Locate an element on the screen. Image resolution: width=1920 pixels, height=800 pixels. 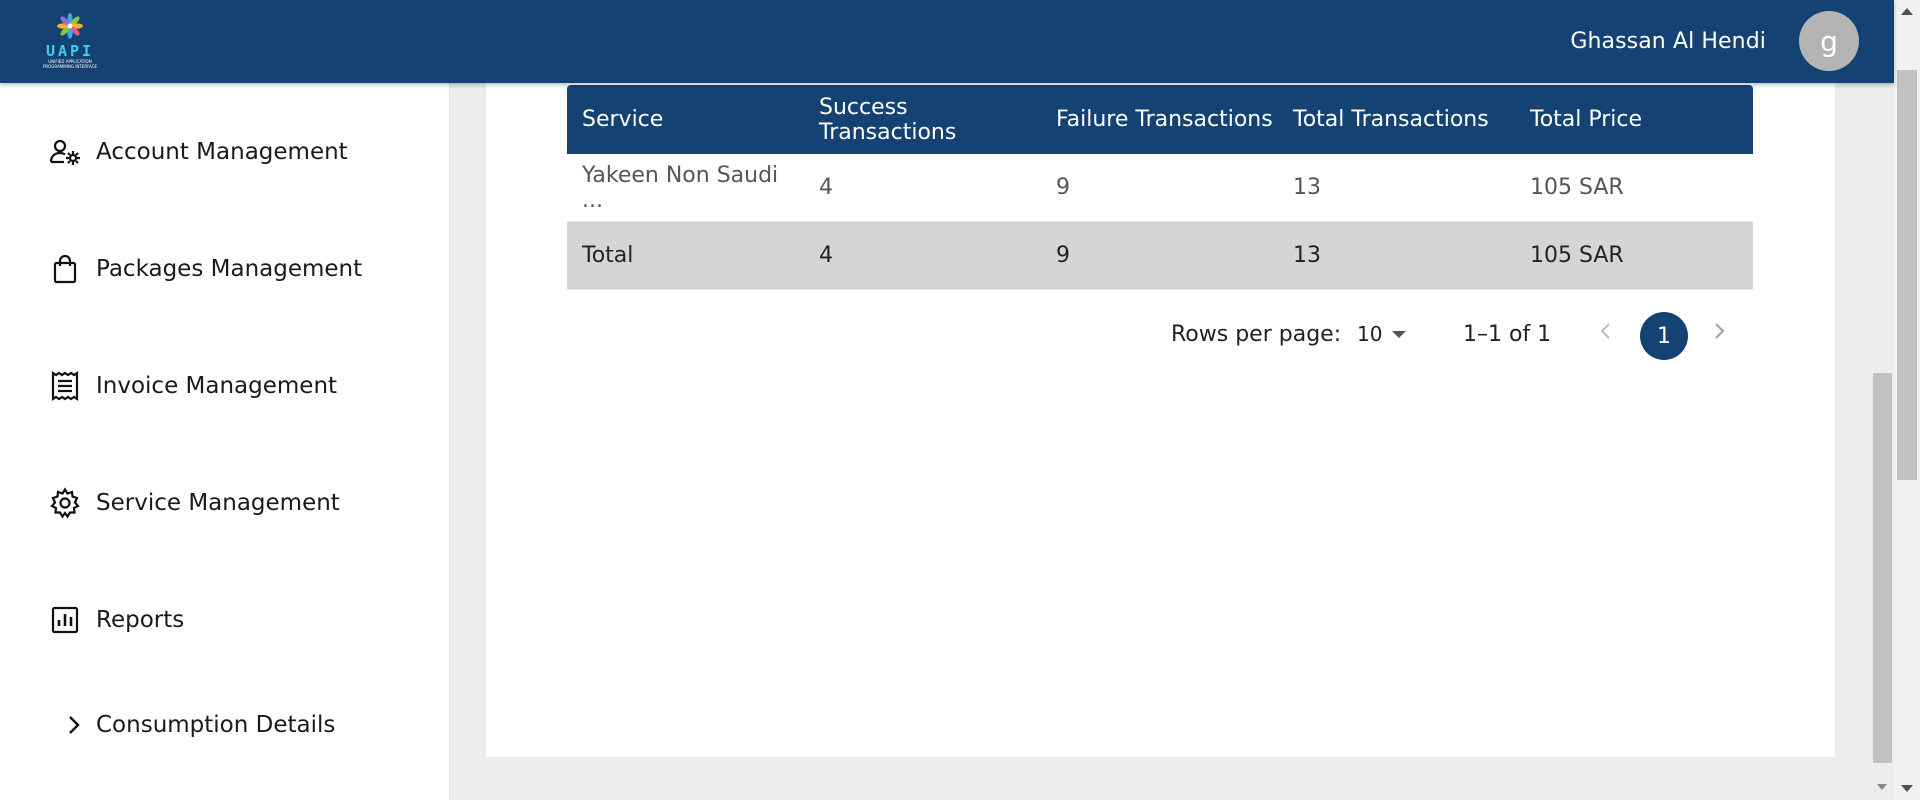
user-name: Ghassan Al Hendi is located at coordinates (1668, 41).